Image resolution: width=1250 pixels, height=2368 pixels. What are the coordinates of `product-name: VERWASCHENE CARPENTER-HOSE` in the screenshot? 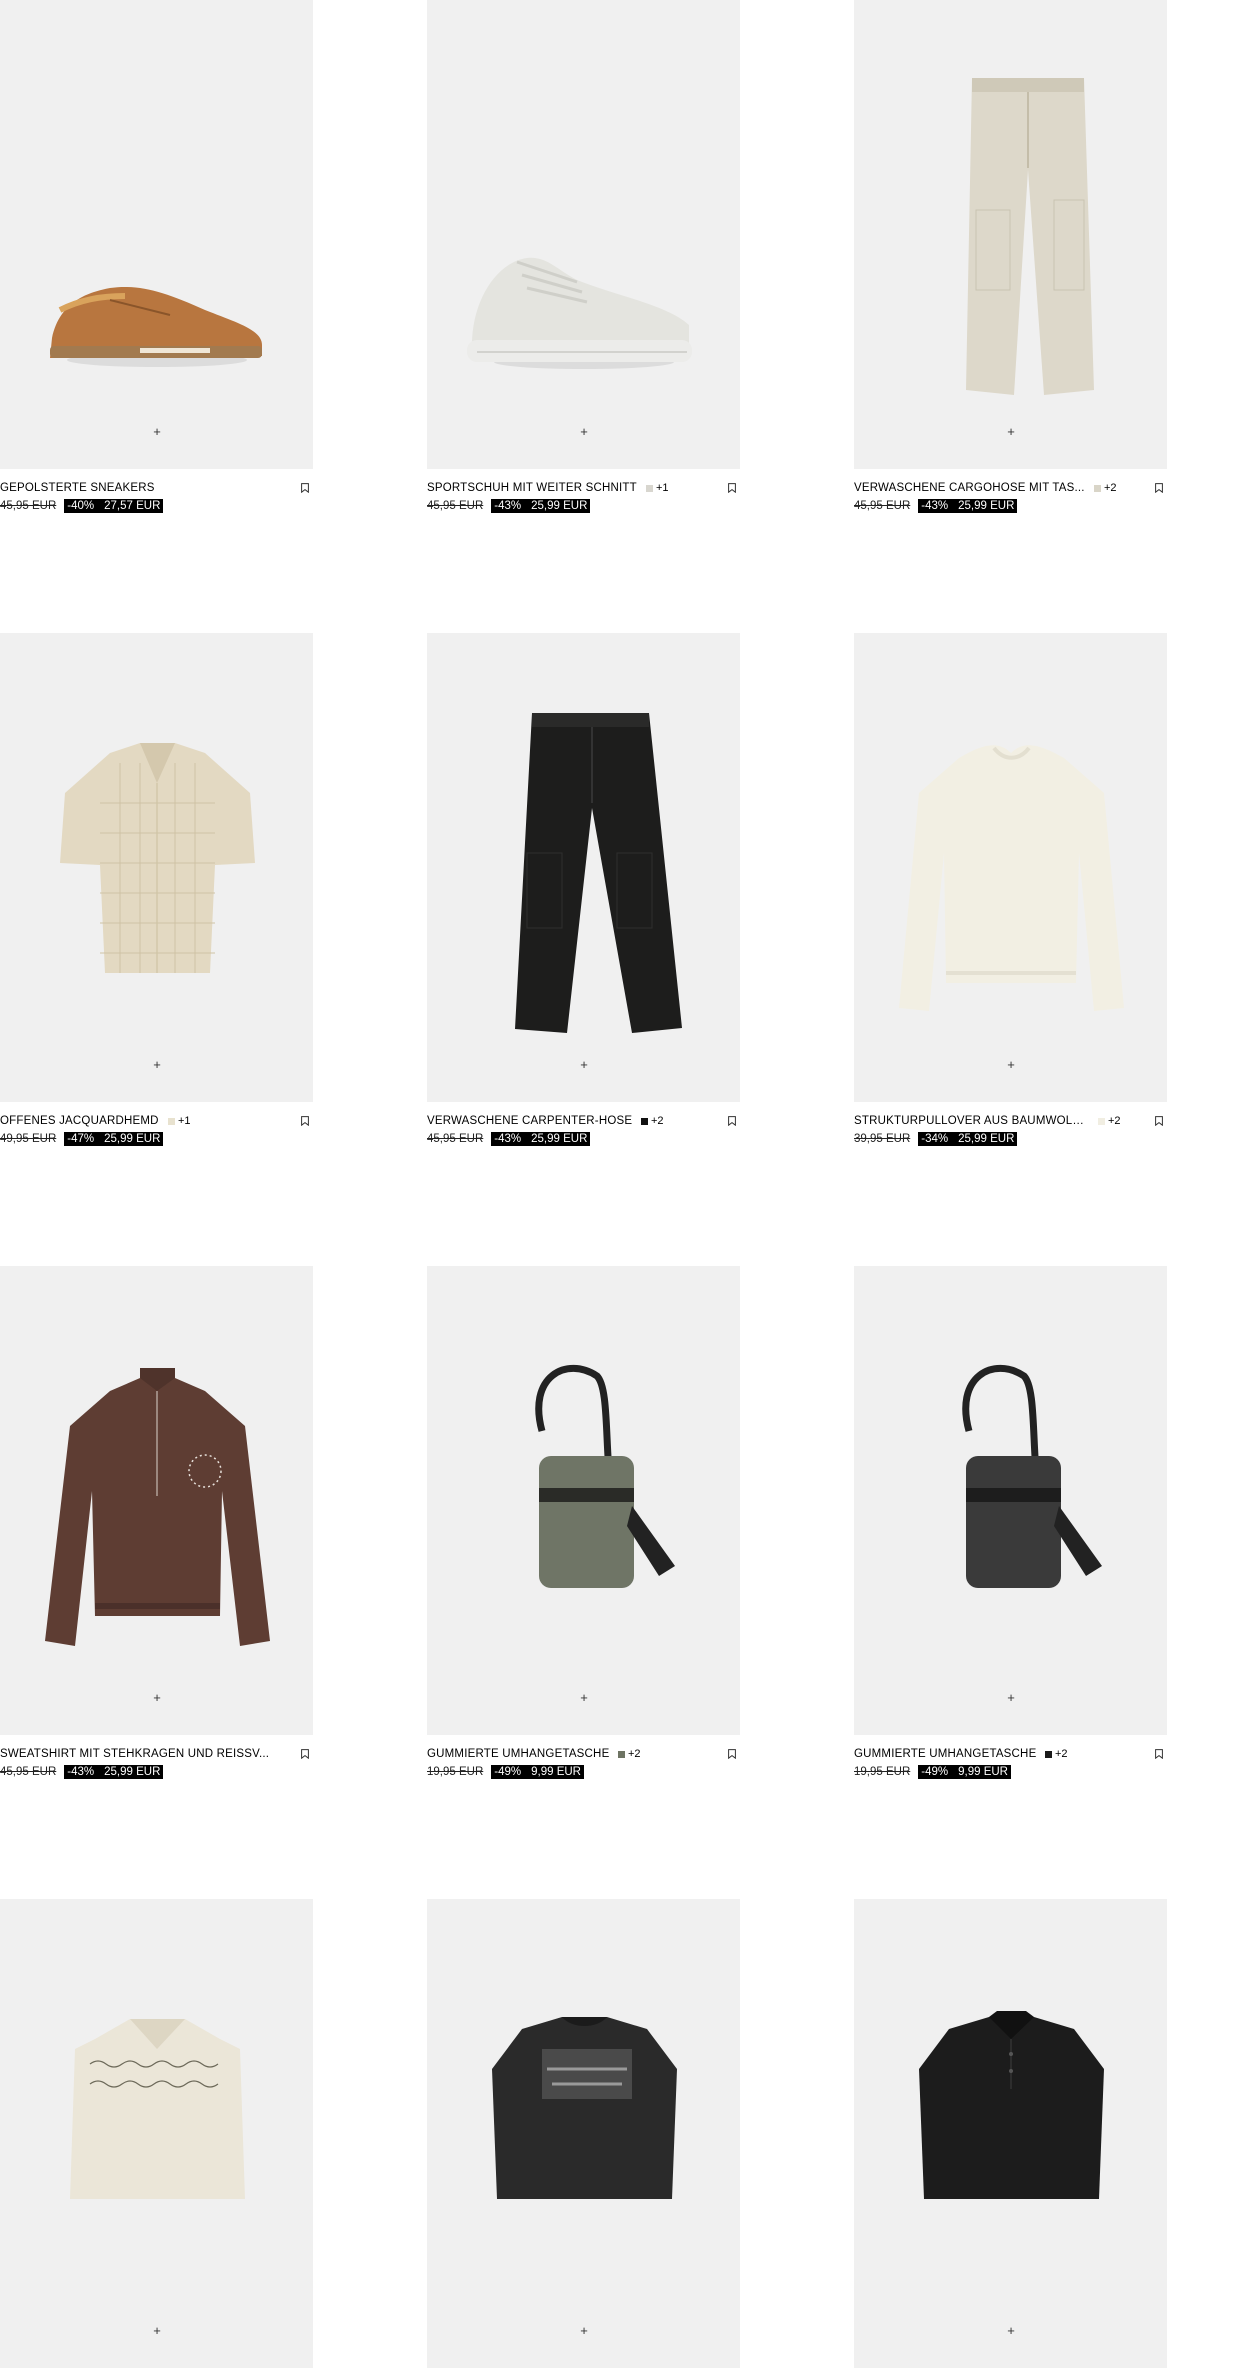 It's located at (529, 1121).